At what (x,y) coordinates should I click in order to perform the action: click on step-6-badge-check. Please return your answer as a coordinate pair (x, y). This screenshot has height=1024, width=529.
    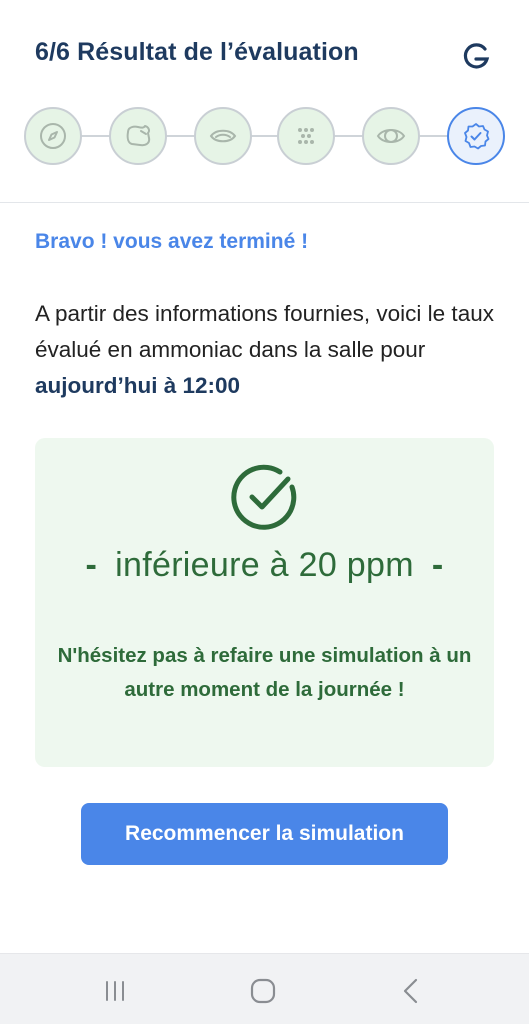
    Looking at the image, I should click on (476, 136).